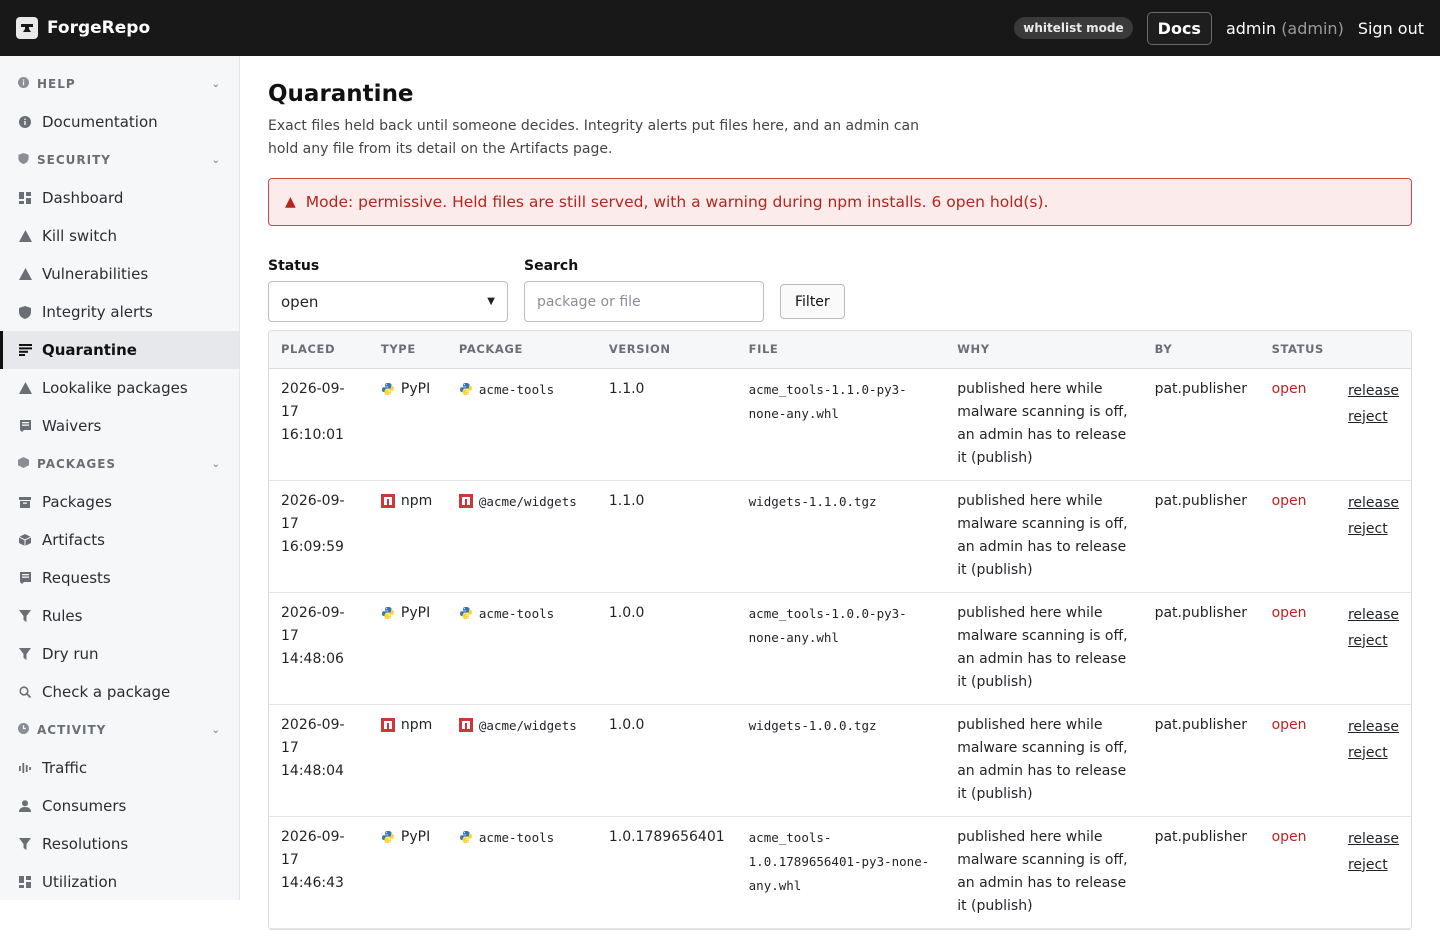 This screenshot has height=930, width=1440. I want to click on sidebar-item-utilization: Utilization, so click(119, 881).